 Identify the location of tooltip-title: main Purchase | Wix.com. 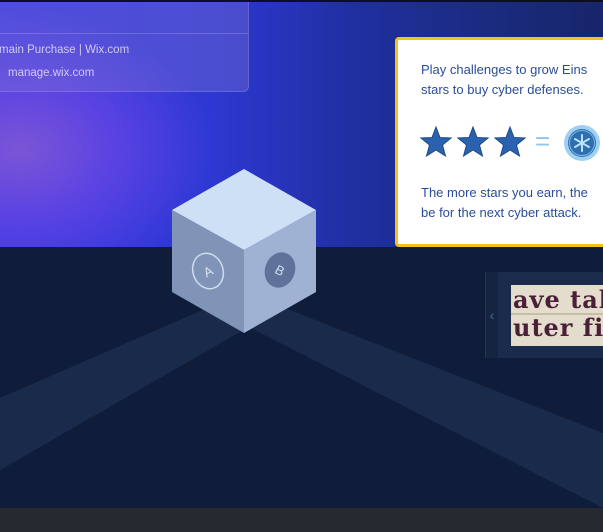
(65, 50).